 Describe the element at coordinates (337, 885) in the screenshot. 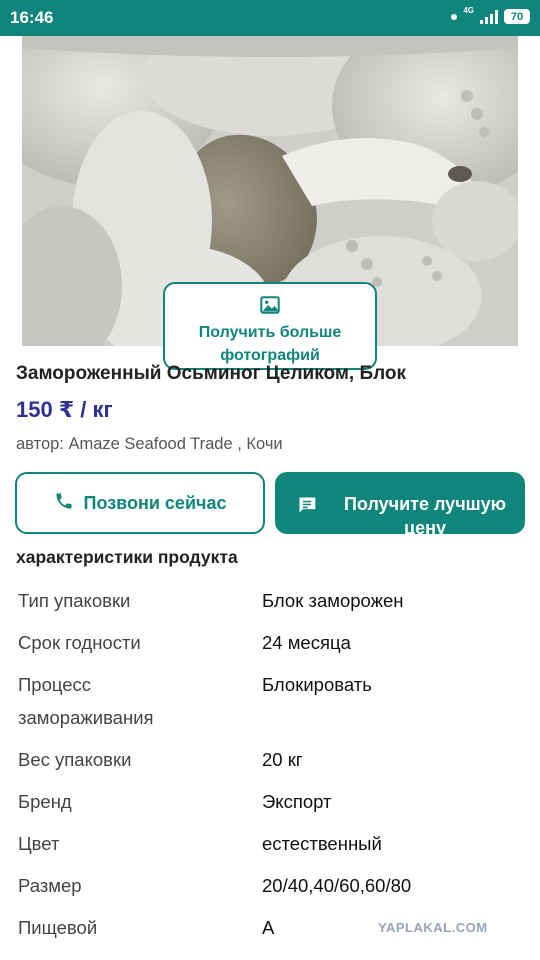

I see `spec-value: 20/40,40/60,60/80` at that location.